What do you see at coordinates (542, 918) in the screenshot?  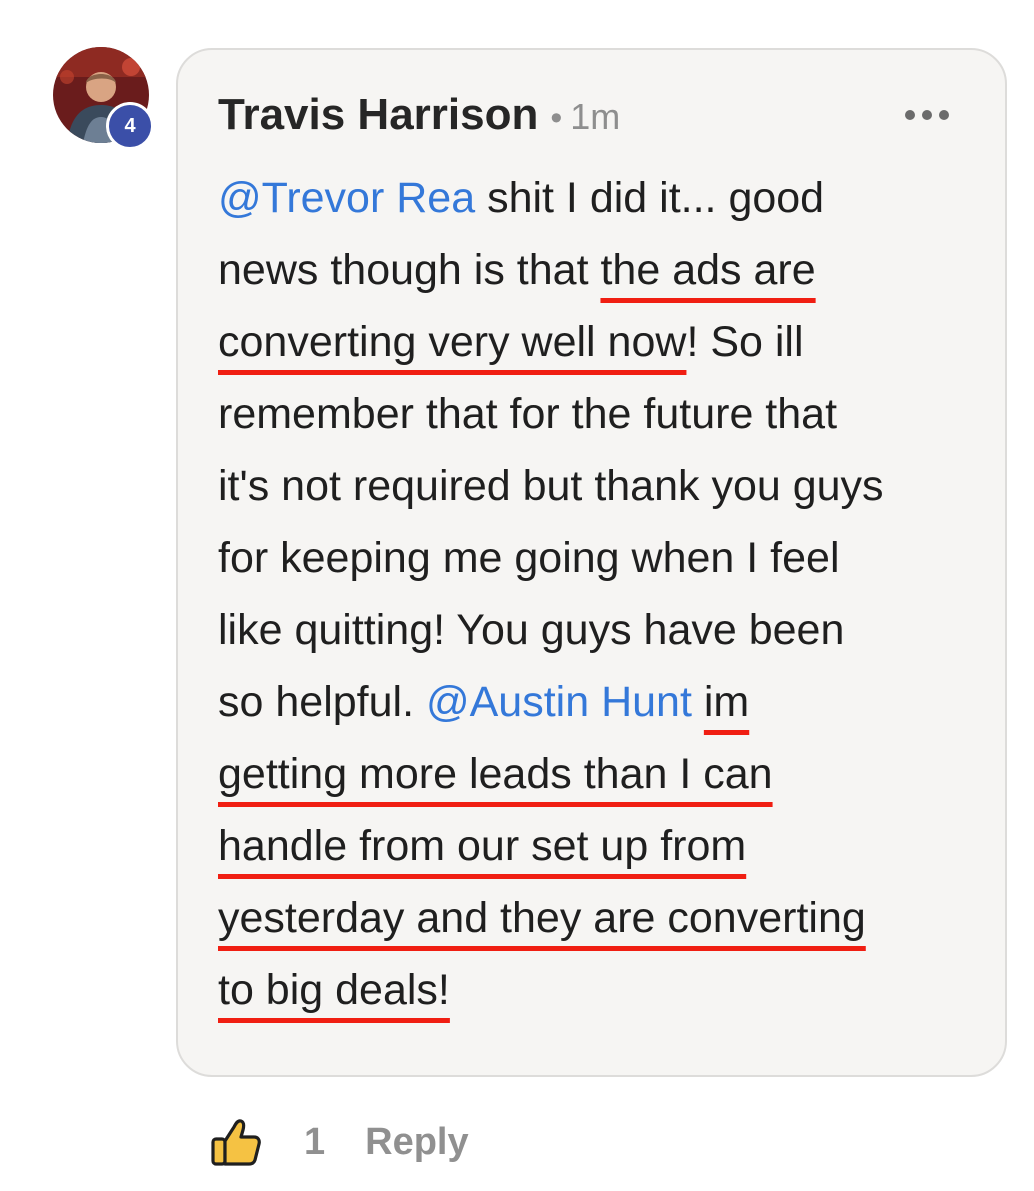 I see `highlighted-text: yesterday and they are converting` at bounding box center [542, 918].